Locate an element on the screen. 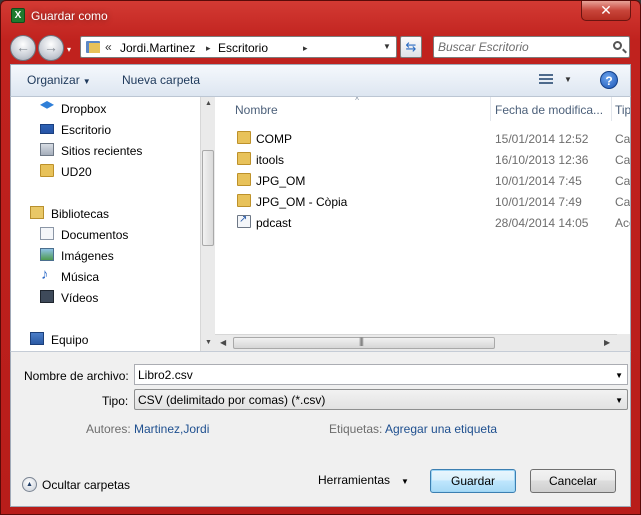  scroll-down-icon: ▼ is located at coordinates (208, 342).